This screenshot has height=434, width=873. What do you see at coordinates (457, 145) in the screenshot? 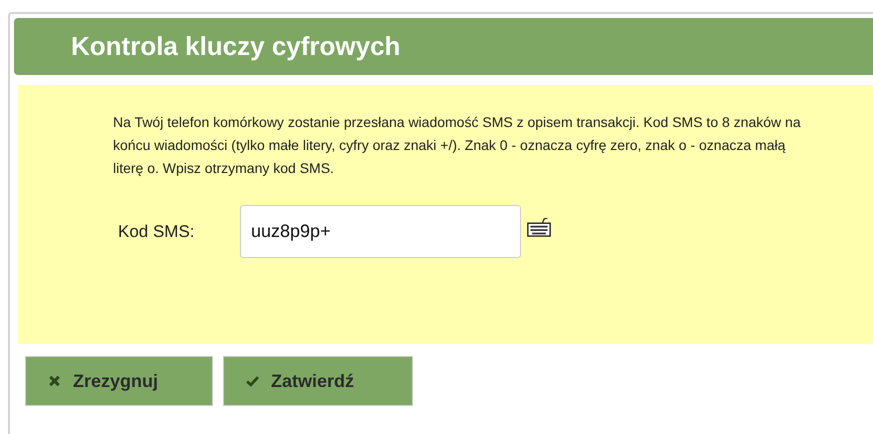
I see `instruction-text: Na Twój telefon komórkowy zostanie przesłana wiadomość SMS z opisem transakcji. Kod SMS to 8 znaków na końcu wiadomości (tylko małe litery, cyfry oraz znaki +/). Znak 0 - oznacza cyfrę zero, znak o - oznacza małą literę o. Wpisz otrzymany kod SMS.` at bounding box center [457, 145].